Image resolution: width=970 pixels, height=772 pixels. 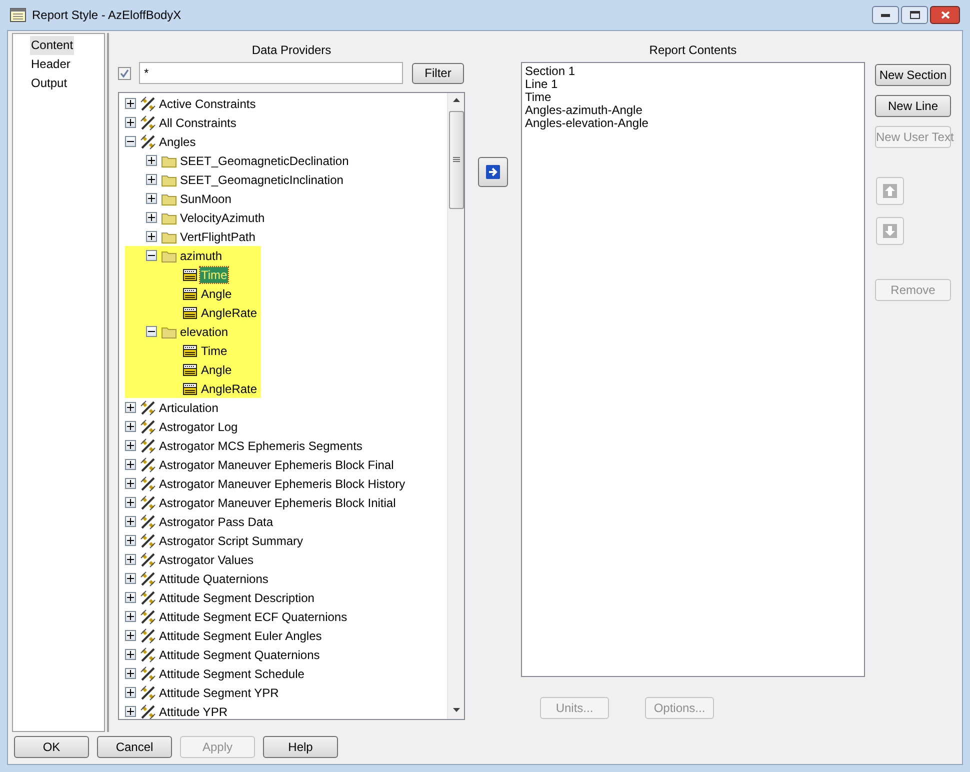 What do you see at coordinates (232, 674) in the screenshot?
I see `tree-item: Attitude Segment Schedule` at bounding box center [232, 674].